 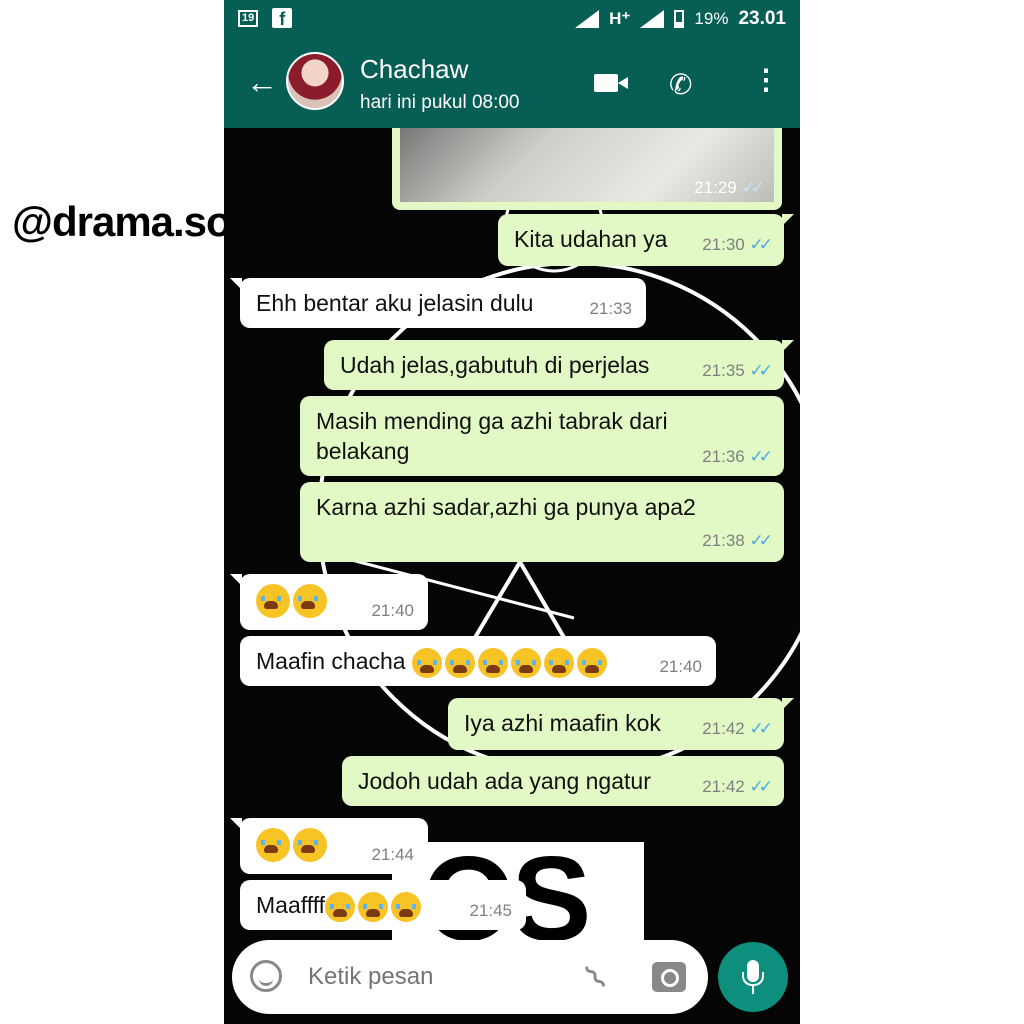 I want to click on sim-badge: 19, so click(x=248, y=18).